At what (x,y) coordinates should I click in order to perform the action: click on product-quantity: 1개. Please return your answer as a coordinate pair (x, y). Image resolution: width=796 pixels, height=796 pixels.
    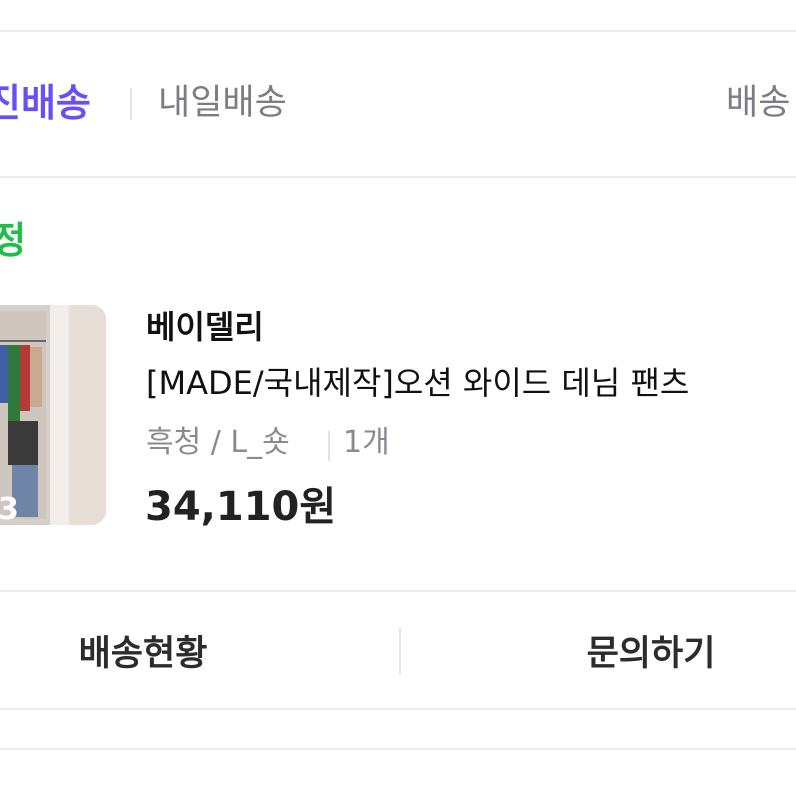
    Looking at the image, I should click on (366, 442).